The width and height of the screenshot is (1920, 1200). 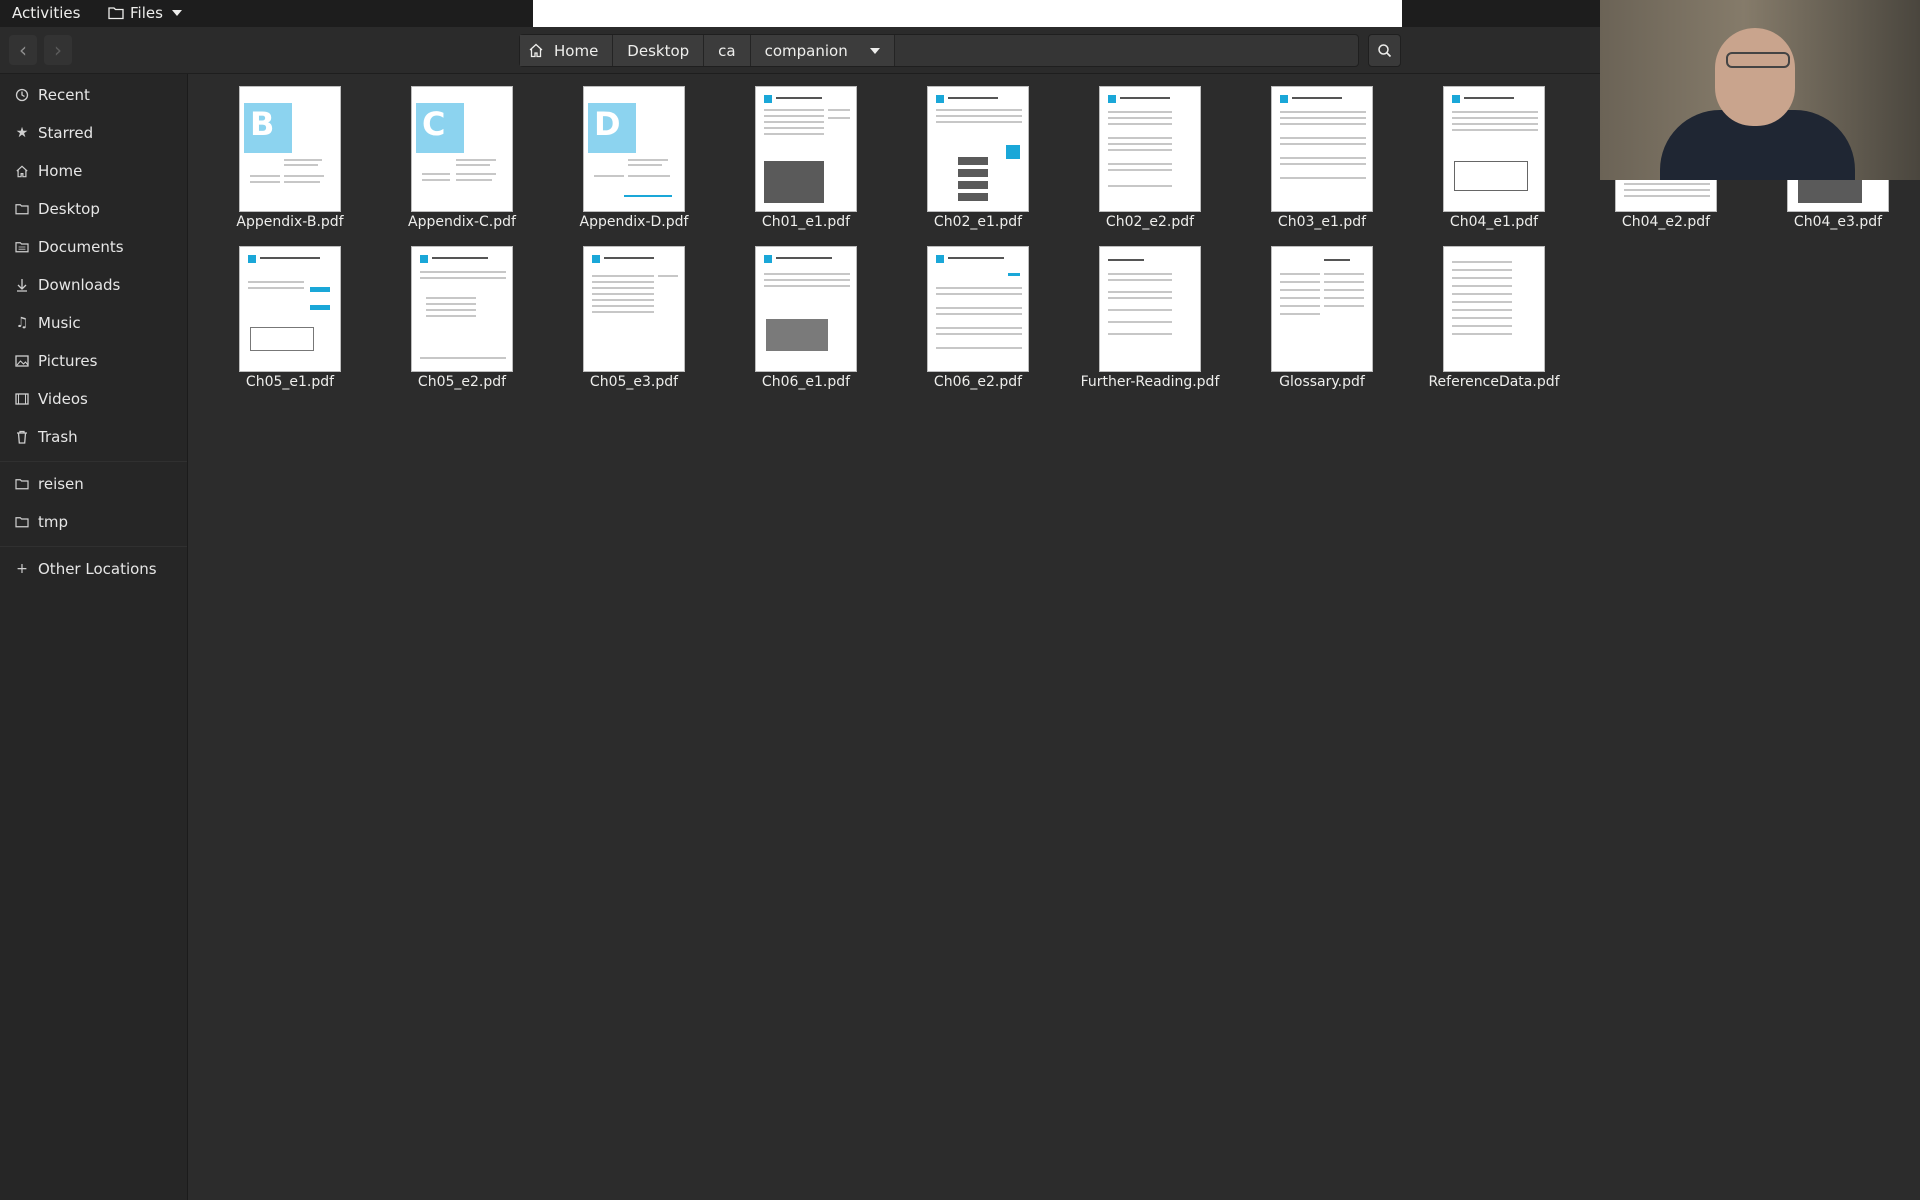 What do you see at coordinates (1758, 60) in the screenshot?
I see `webcam-glasses` at bounding box center [1758, 60].